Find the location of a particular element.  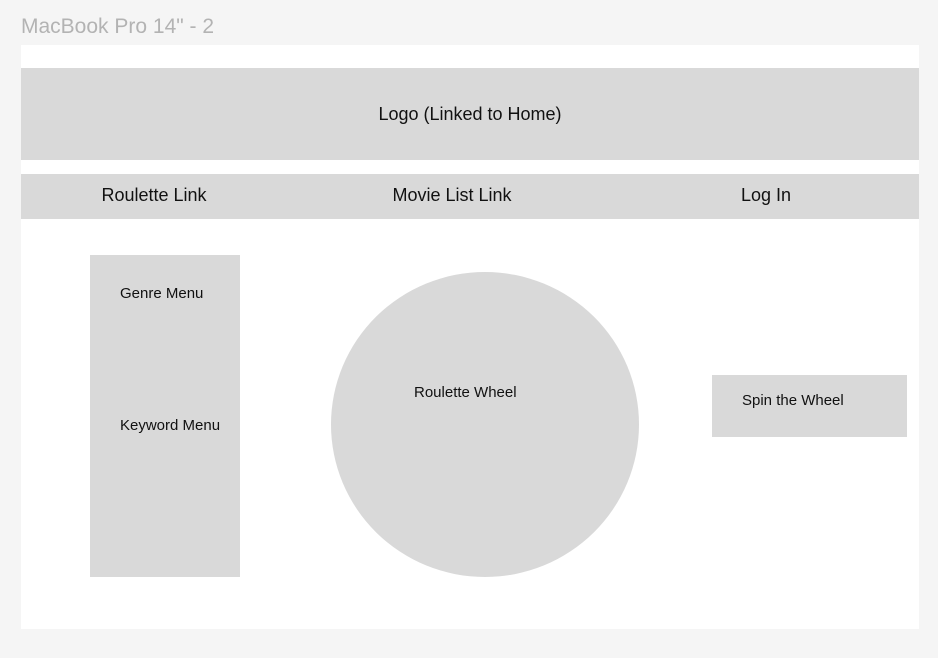

keyword-menu: Keyword Menu is located at coordinates (170, 425).